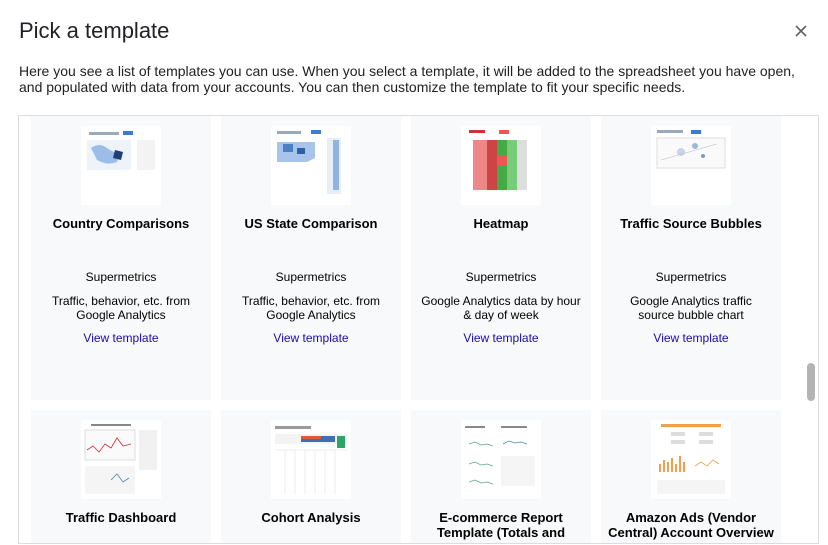  I want to click on close-icon, so click(801, 31).